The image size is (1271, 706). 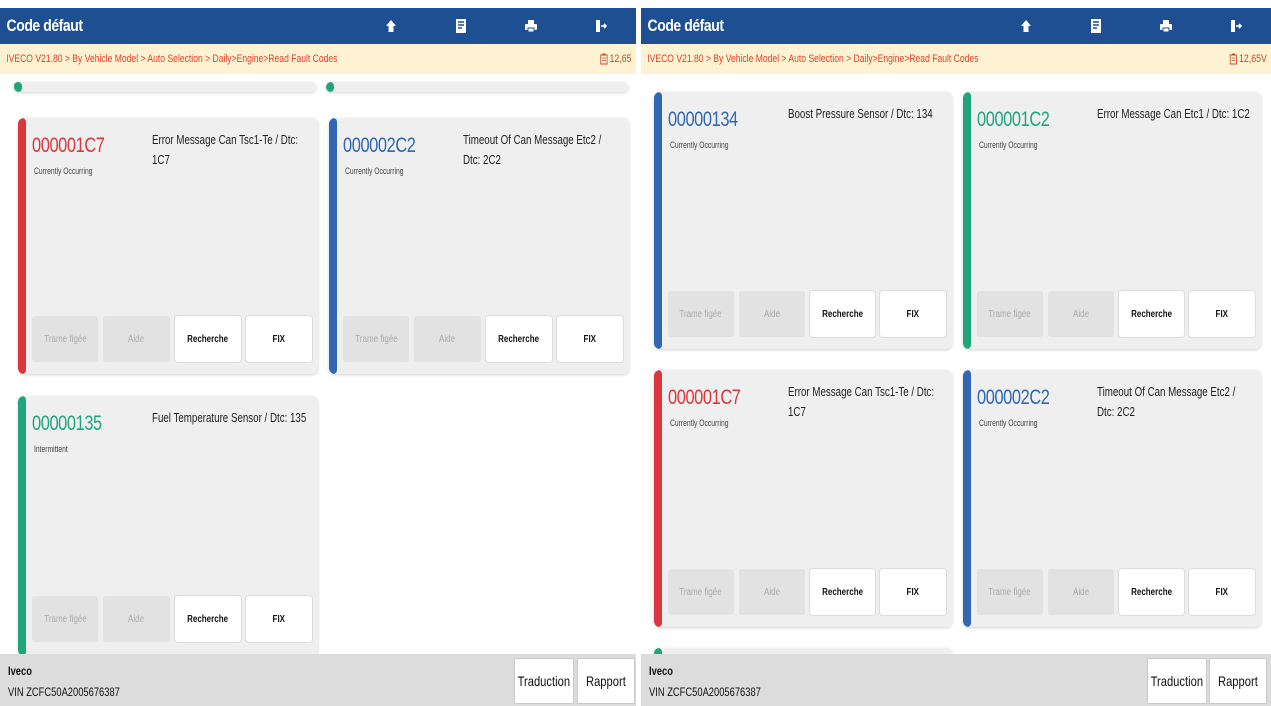 What do you see at coordinates (704, 397) in the screenshot?
I see `fault-code: 000001C7` at bounding box center [704, 397].